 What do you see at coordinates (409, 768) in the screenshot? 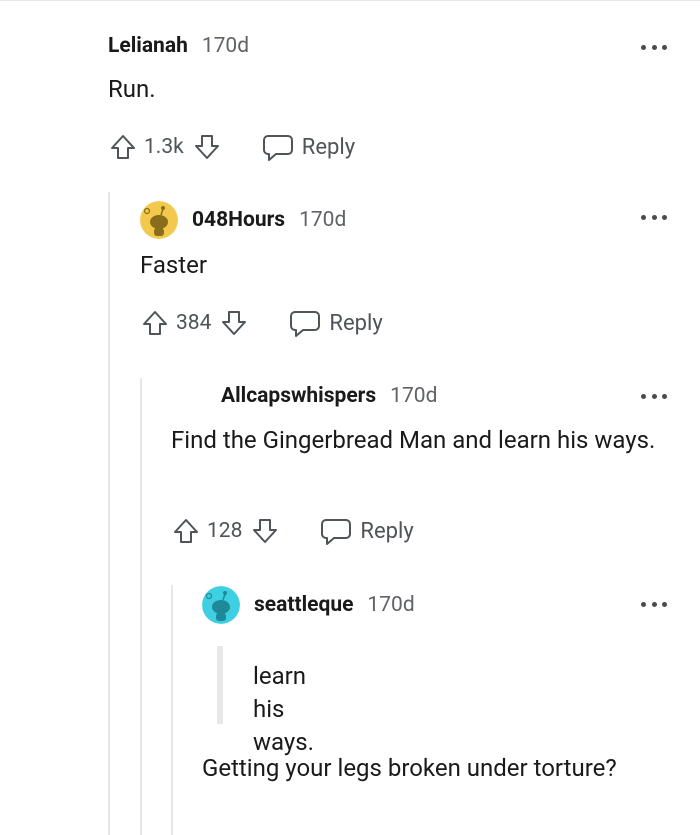
I see `comment-text: Getting your legs broken under torture?` at bounding box center [409, 768].